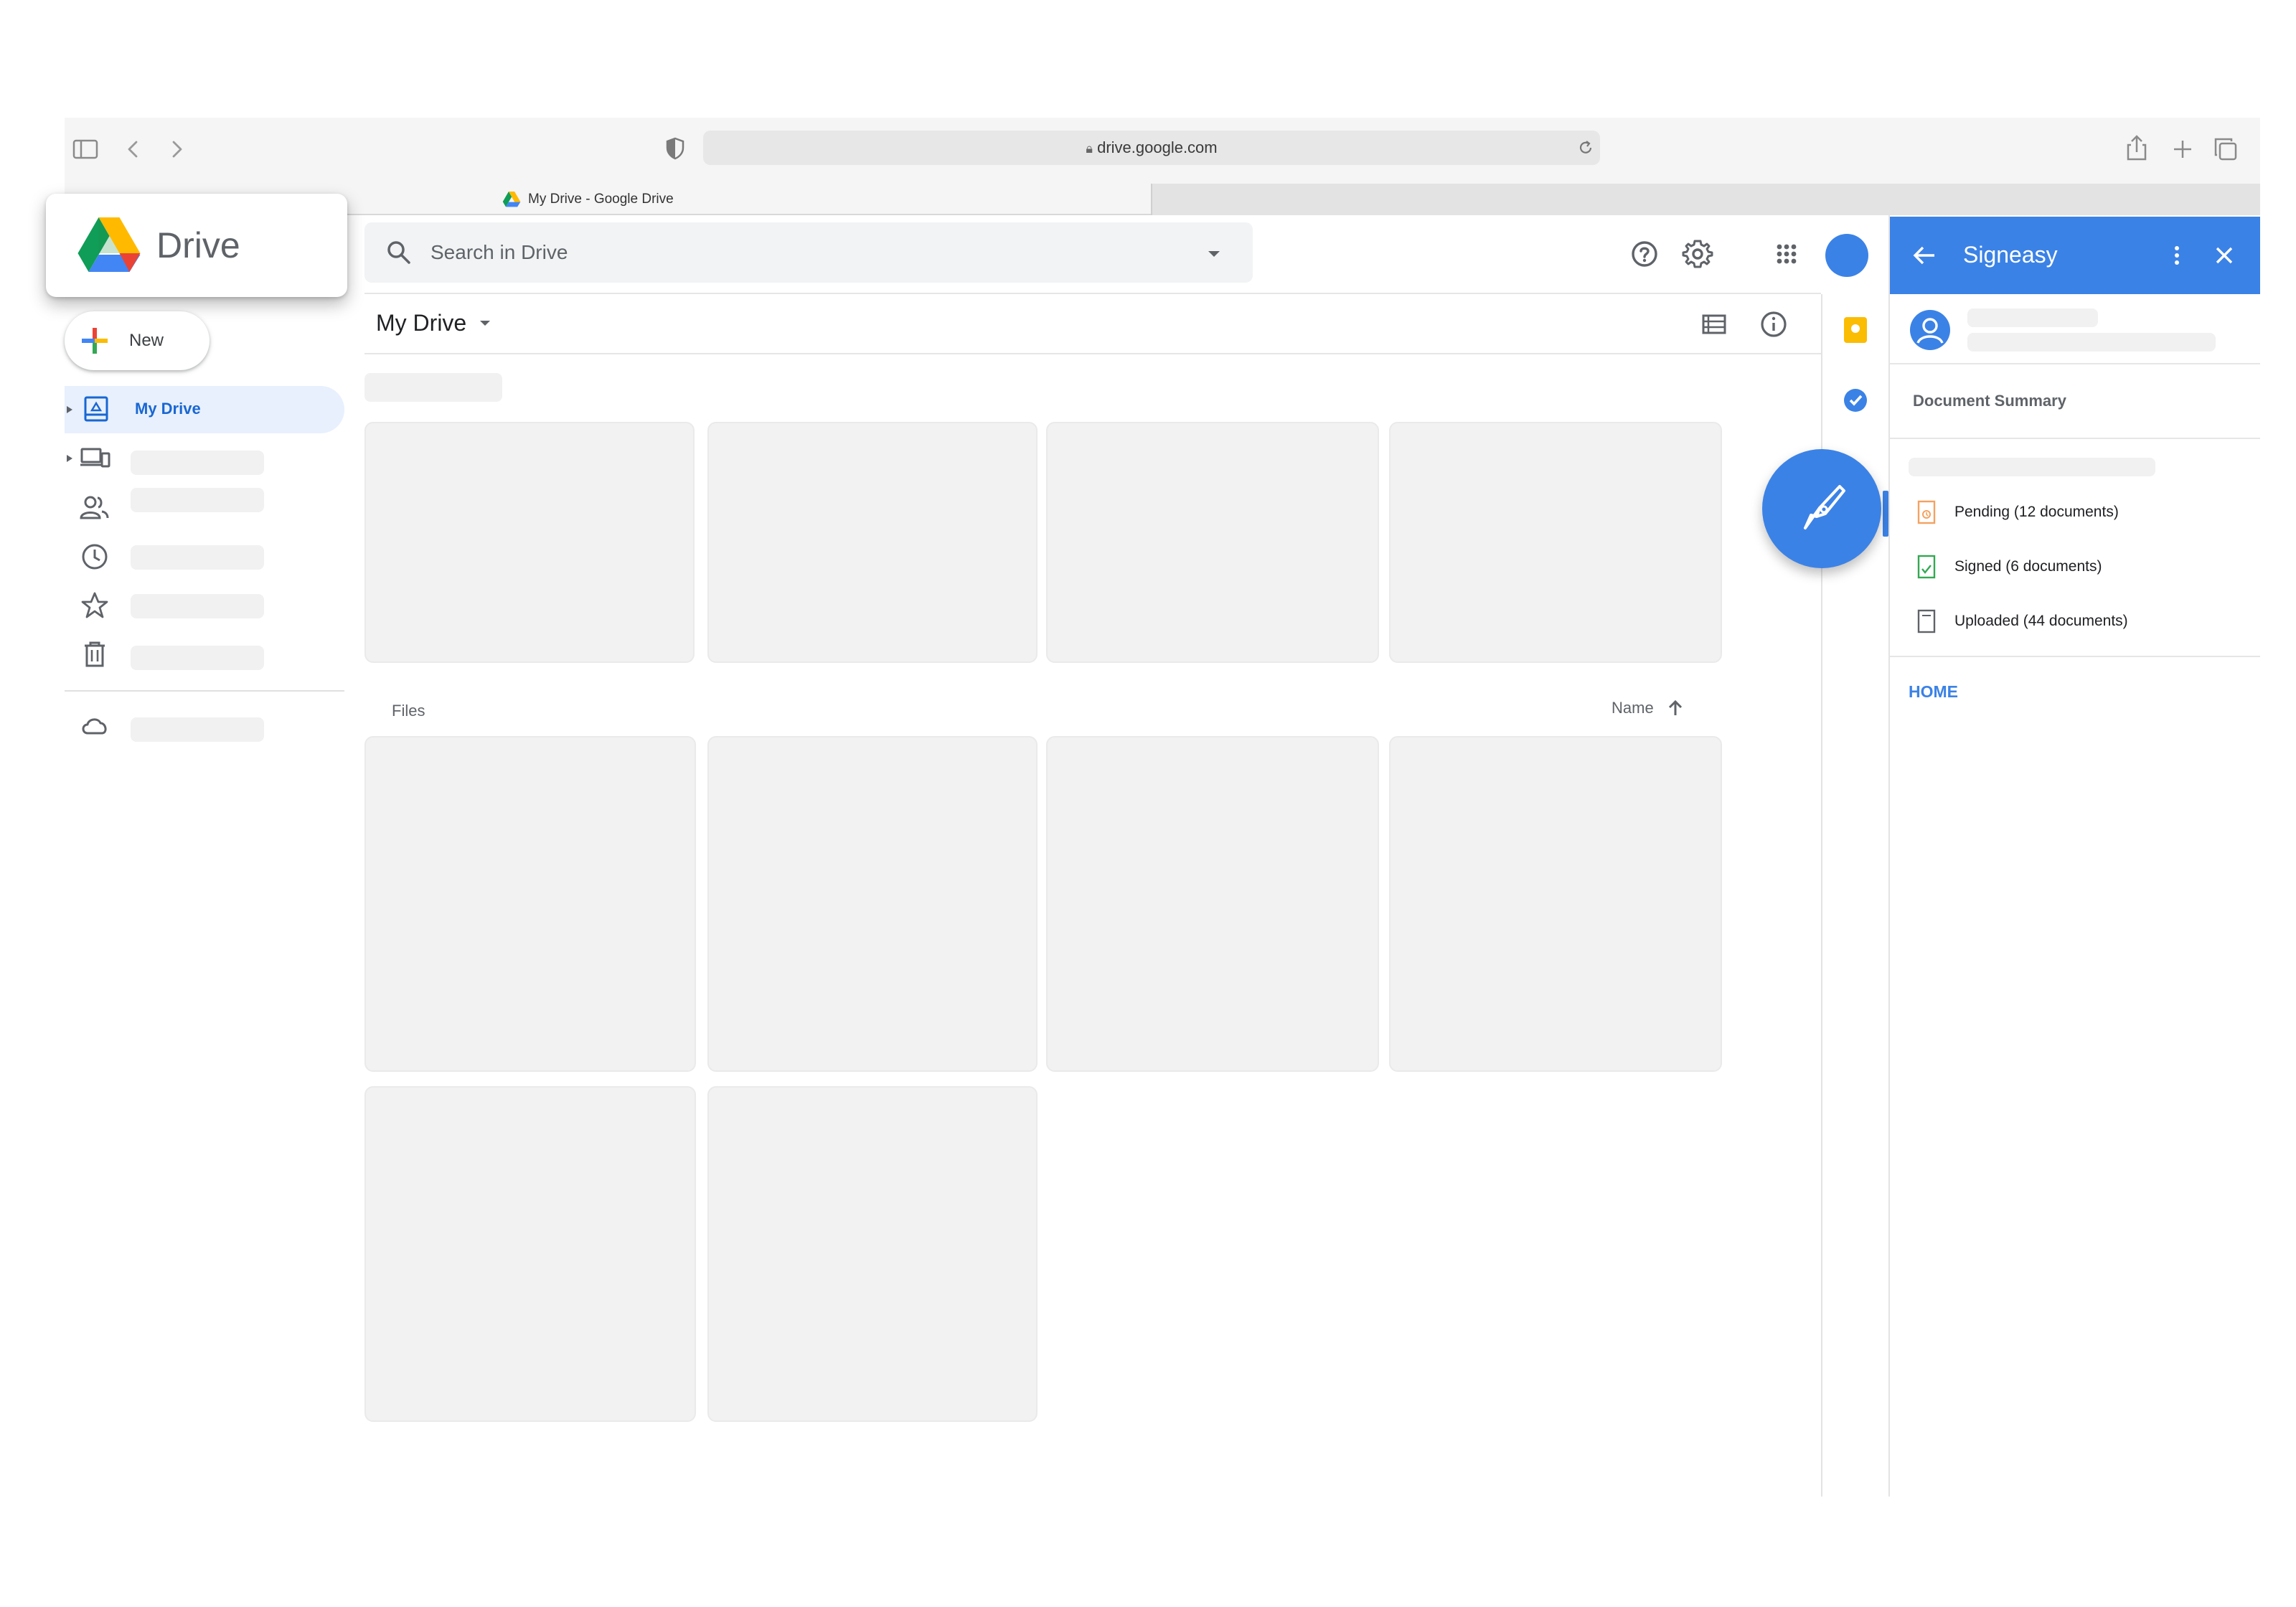  What do you see at coordinates (1093, 293) in the screenshot?
I see `header-divider` at bounding box center [1093, 293].